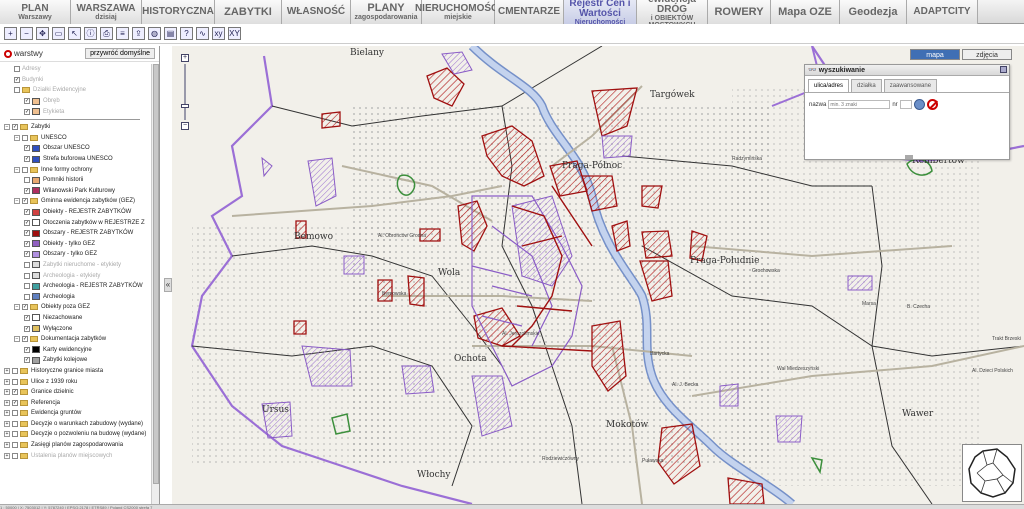 Image resolution: width=1024 pixels, height=509 pixels. Describe the element at coordinates (202, 33) in the screenshot. I see `chart-icon: ∿` at that location.